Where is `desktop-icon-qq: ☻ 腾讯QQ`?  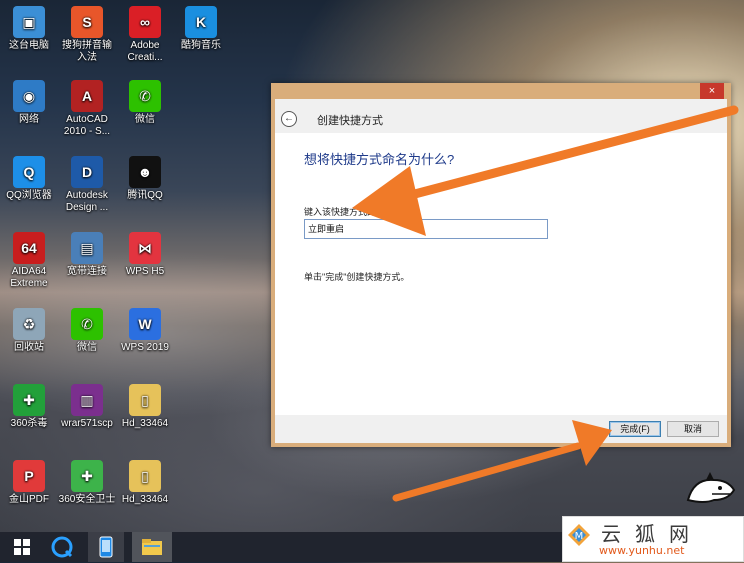
desktop-icon-qq: ☻ 腾讯QQ is located at coordinates (145, 179).